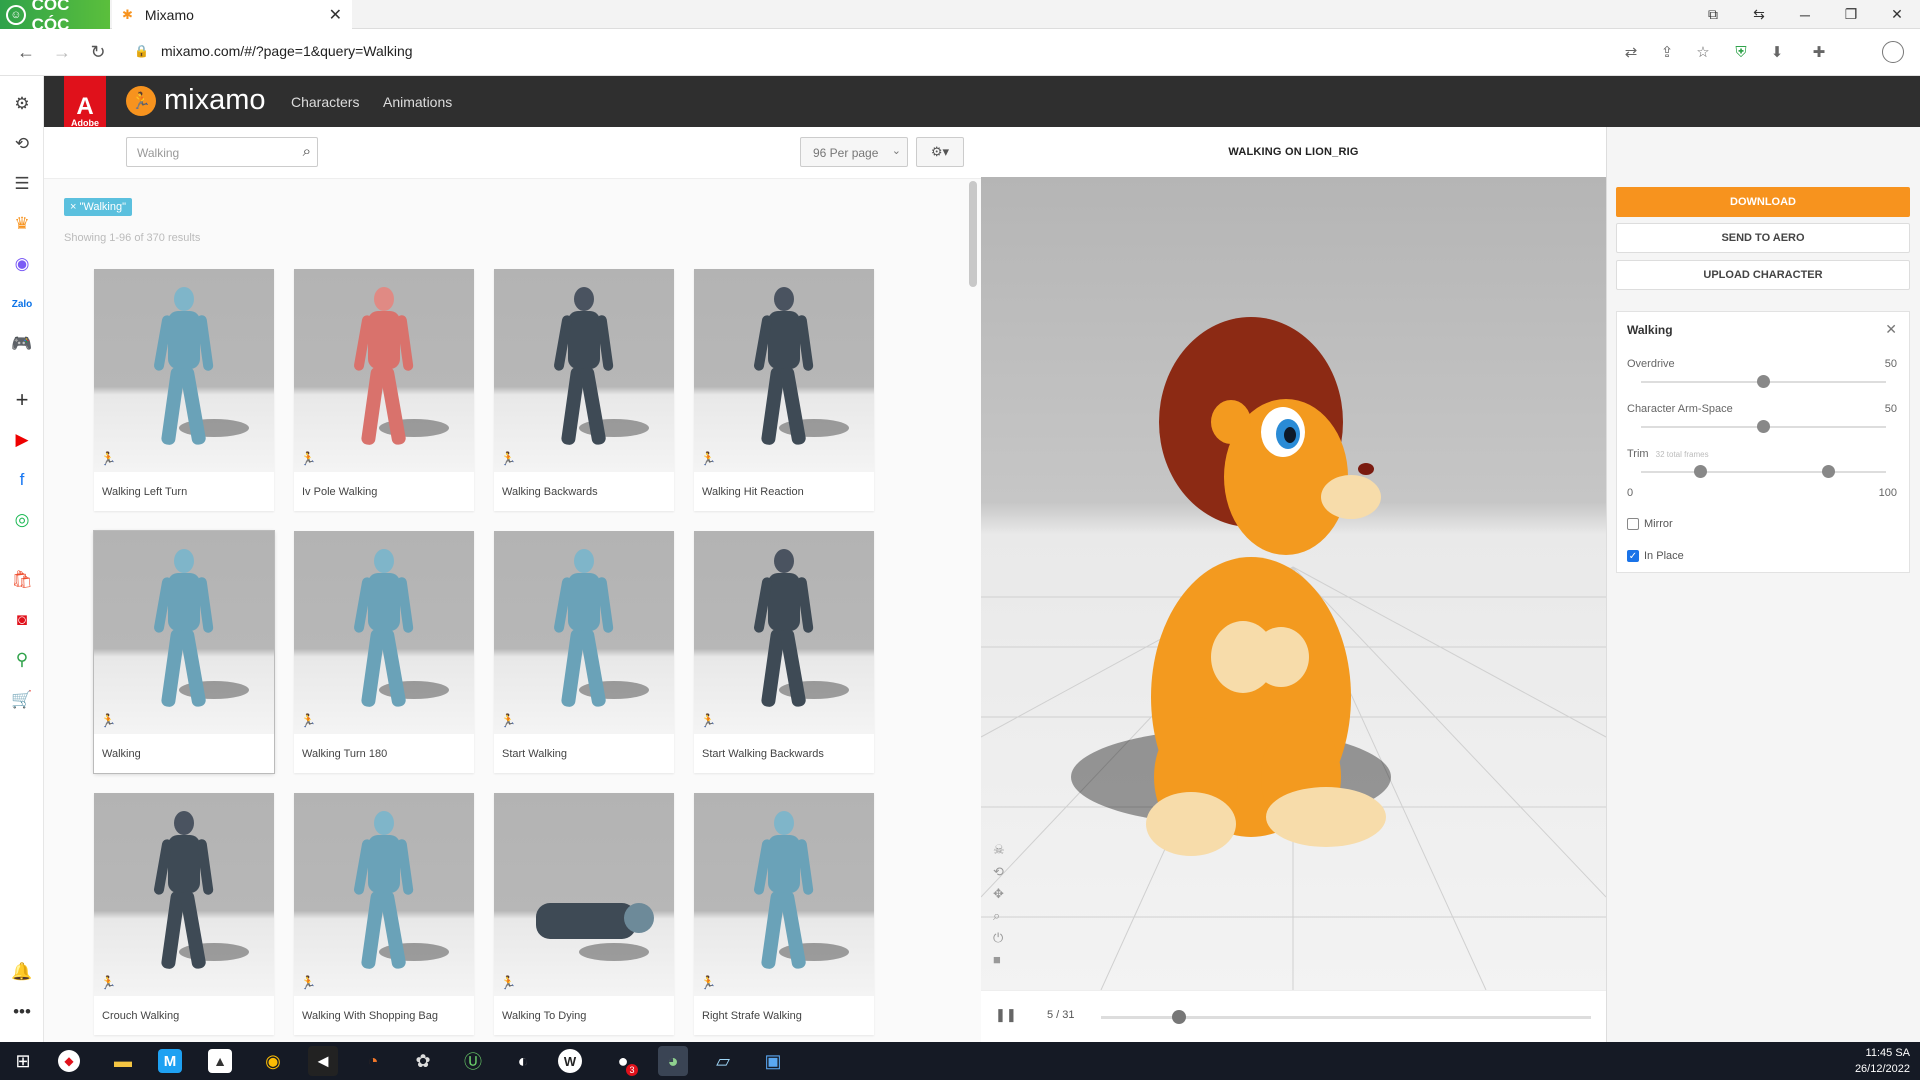 The image size is (1920, 1080). What do you see at coordinates (22, 144) in the screenshot?
I see `history-icon: ⟲` at bounding box center [22, 144].